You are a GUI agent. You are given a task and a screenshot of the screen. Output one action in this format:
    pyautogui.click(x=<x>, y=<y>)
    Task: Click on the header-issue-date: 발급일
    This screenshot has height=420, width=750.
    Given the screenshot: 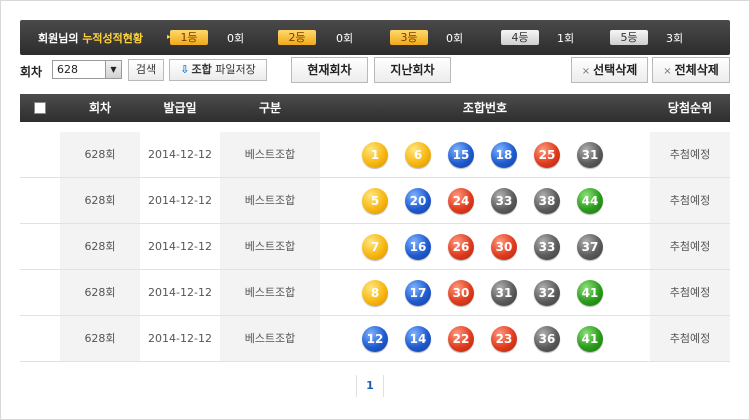 What is the action you would take?
    pyautogui.click(x=180, y=108)
    